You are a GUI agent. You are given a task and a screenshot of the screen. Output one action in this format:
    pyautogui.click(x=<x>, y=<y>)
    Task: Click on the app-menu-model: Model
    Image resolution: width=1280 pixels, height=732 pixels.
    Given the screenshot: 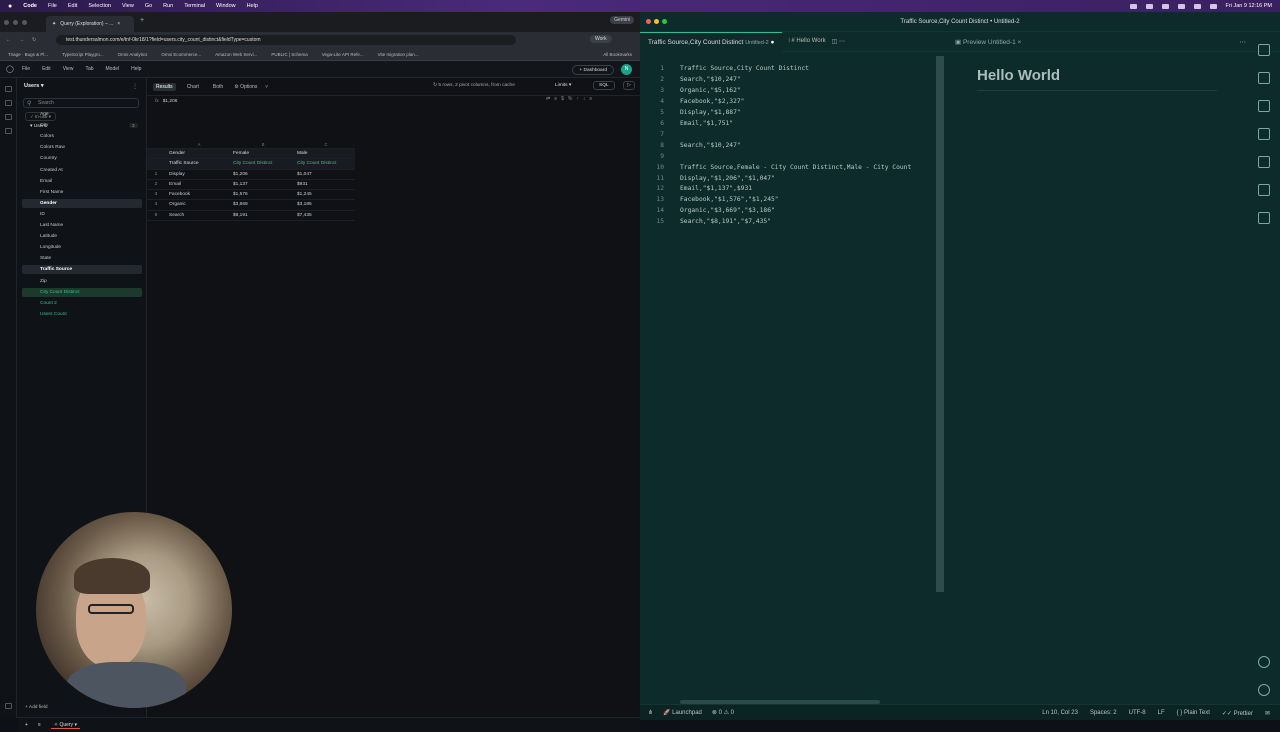 What is the action you would take?
    pyautogui.click(x=113, y=69)
    